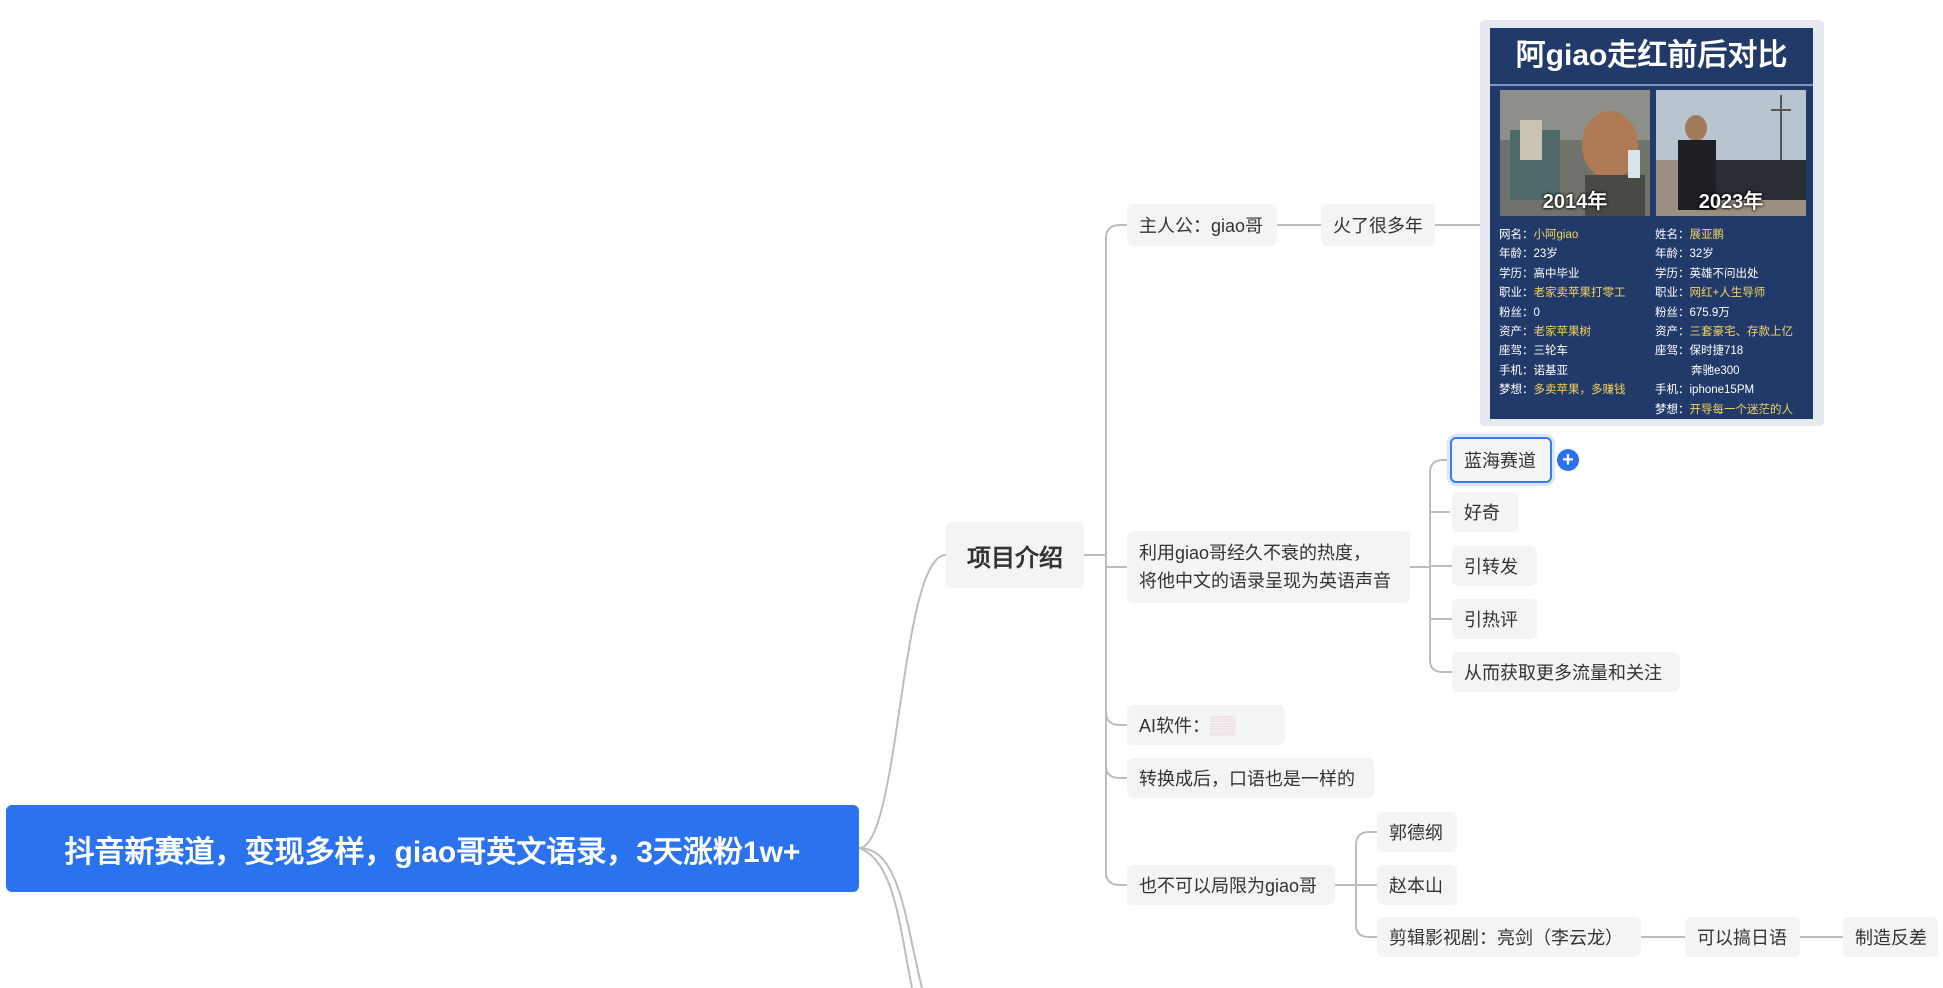  I want to click on poster-info-value: 多卖苹果，多赚钱, so click(1579, 390).